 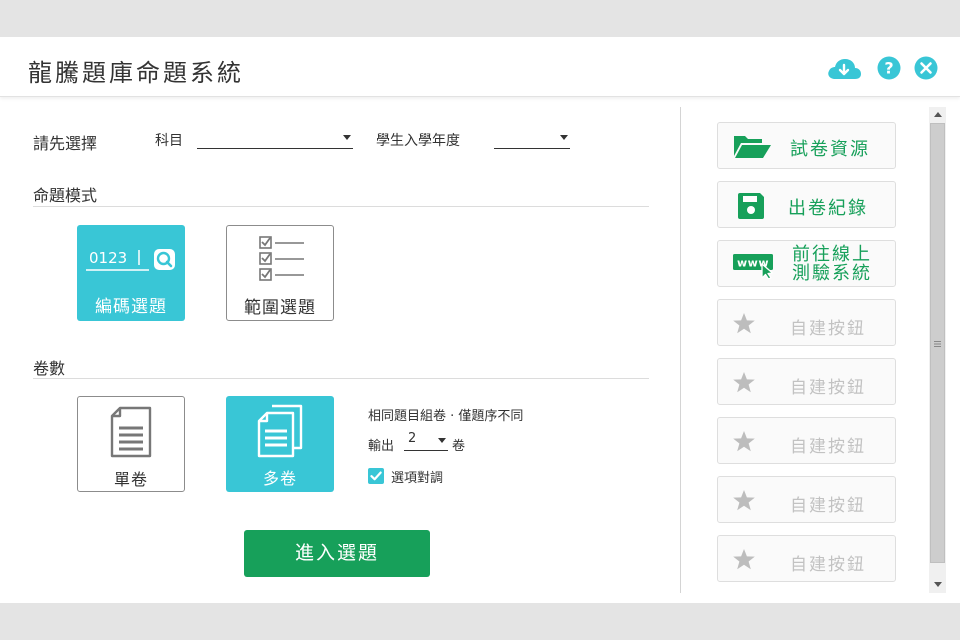 What do you see at coordinates (417, 478) in the screenshot?
I see `shuffle-options-label: 選項對調` at bounding box center [417, 478].